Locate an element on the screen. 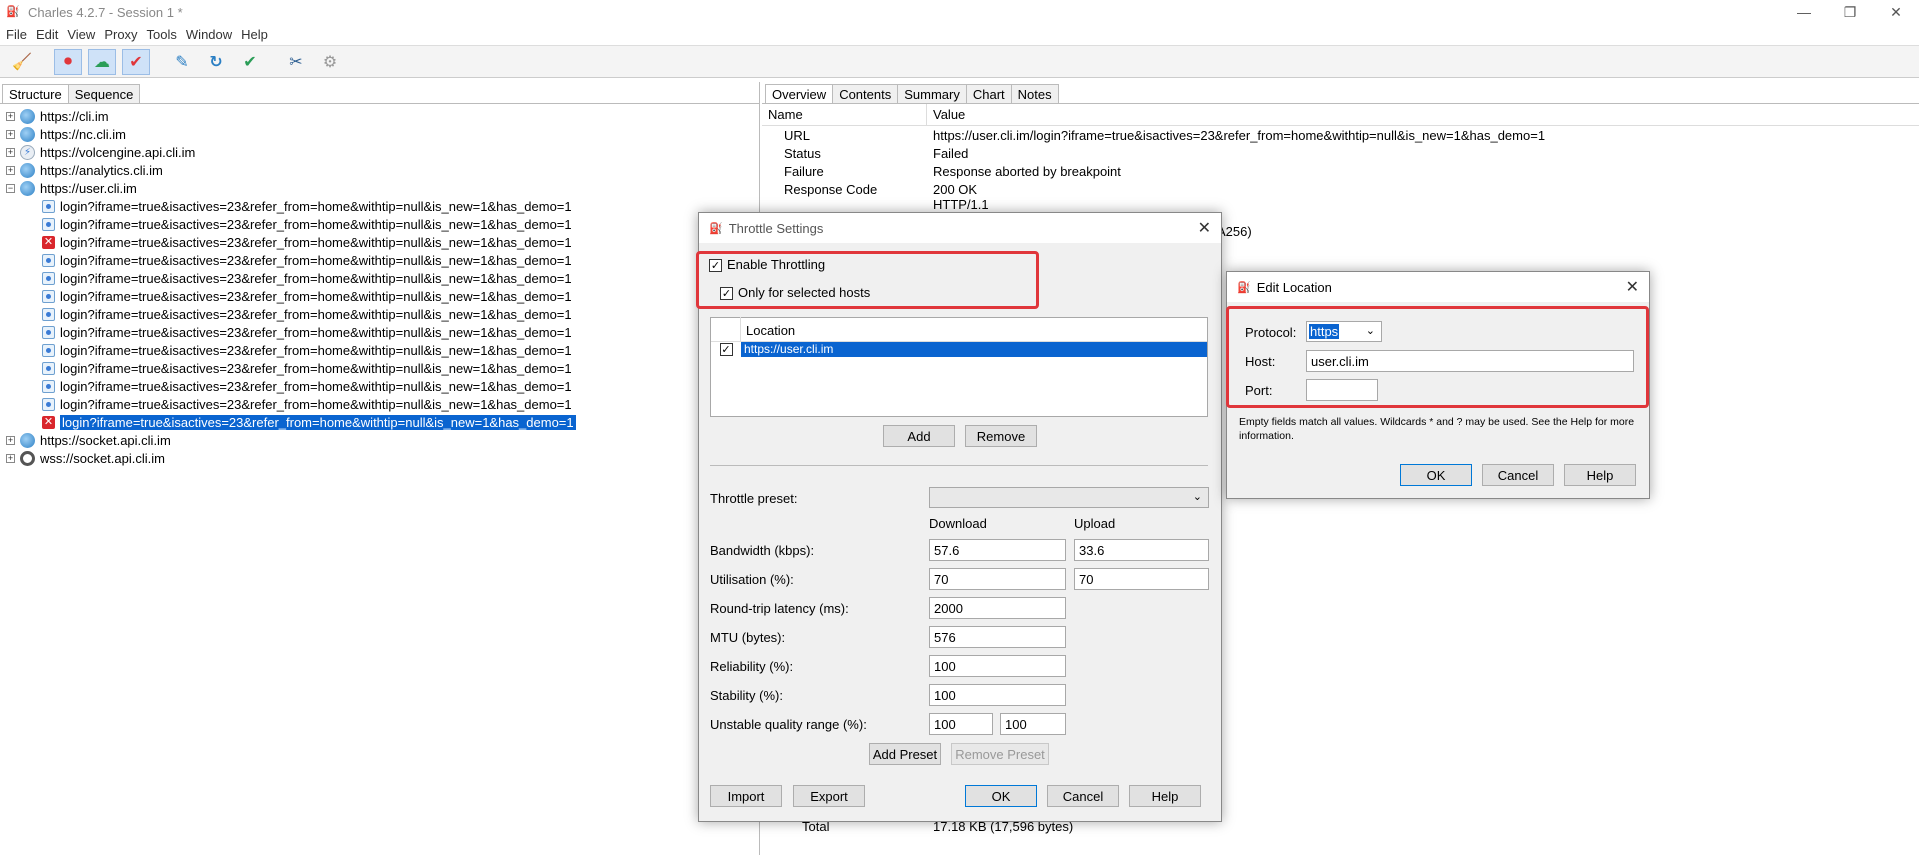  tab-contents: Contents is located at coordinates (865, 93).